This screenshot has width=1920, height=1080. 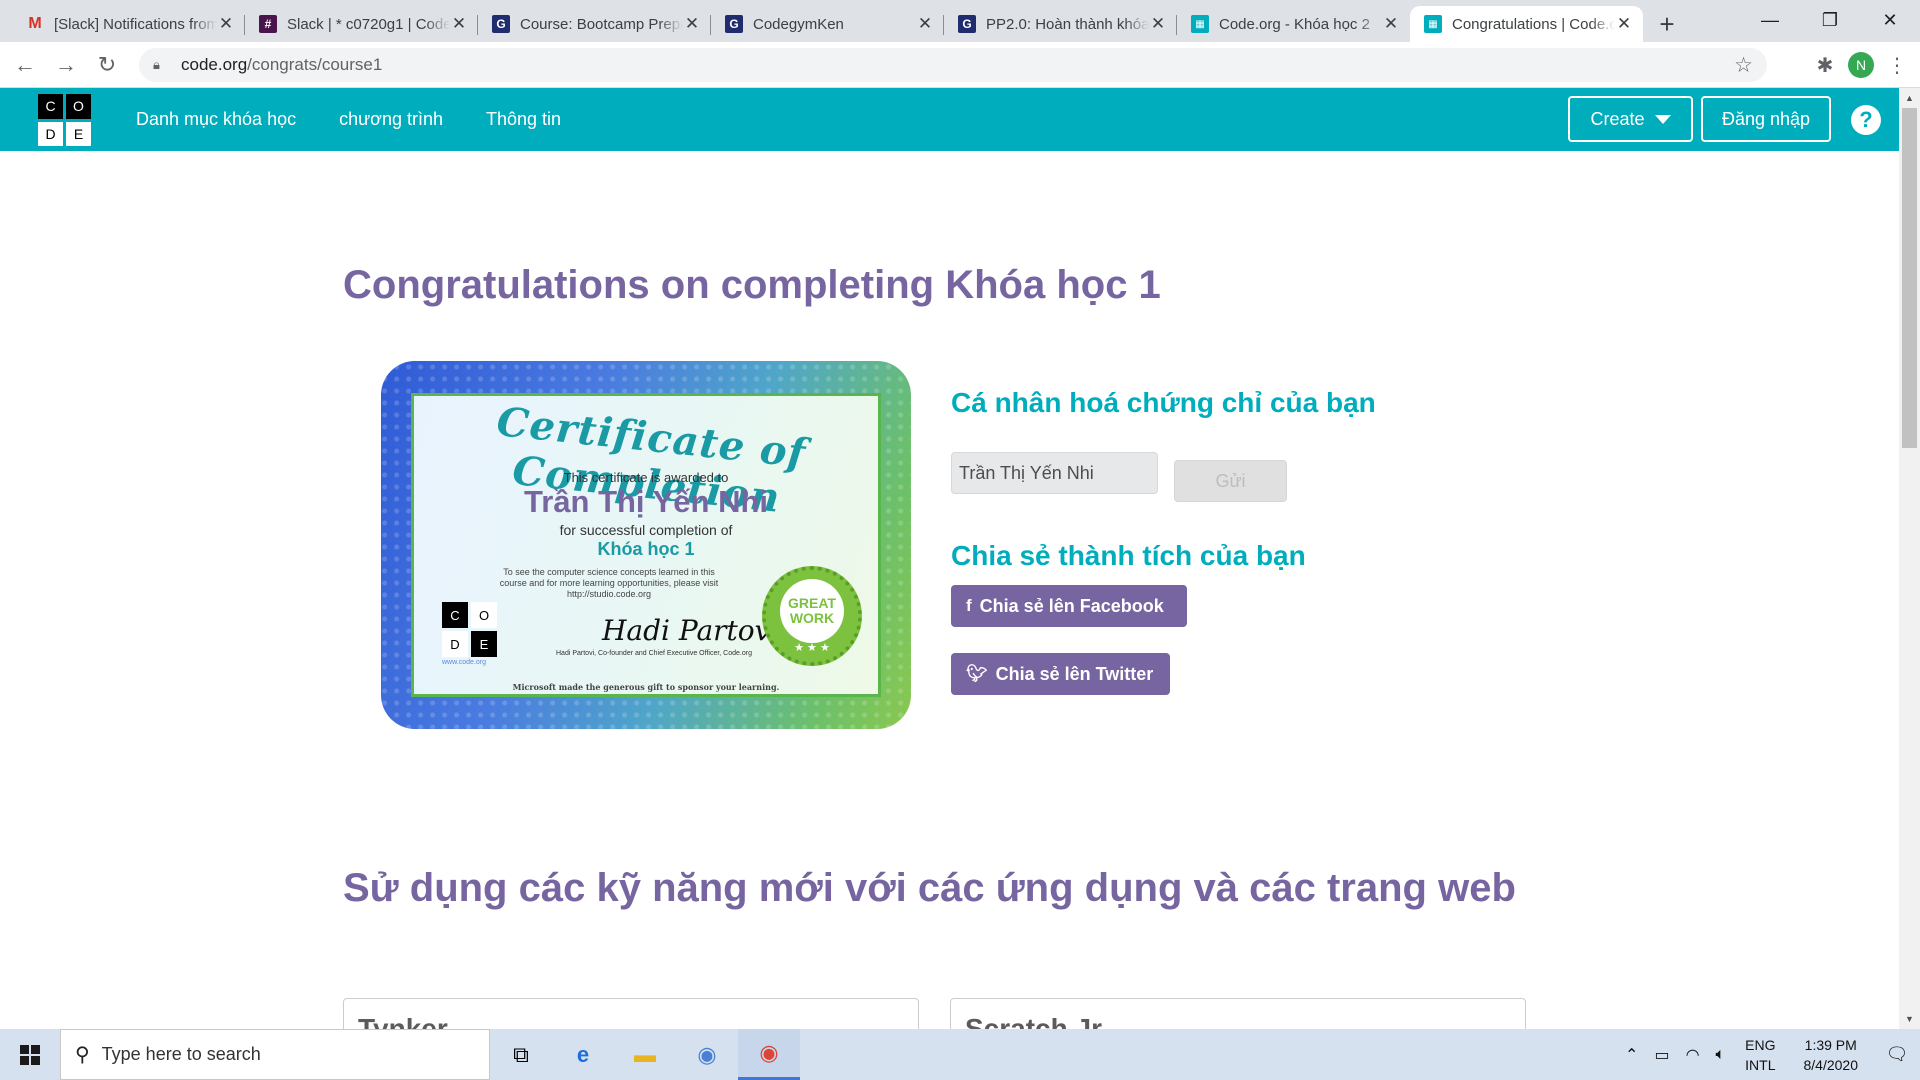 I want to click on new-tab-icon: +, so click(x=1667, y=24).